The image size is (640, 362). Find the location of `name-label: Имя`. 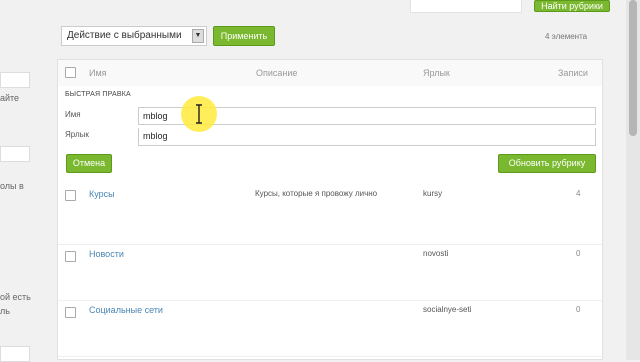

name-label: Имя is located at coordinates (73, 114).